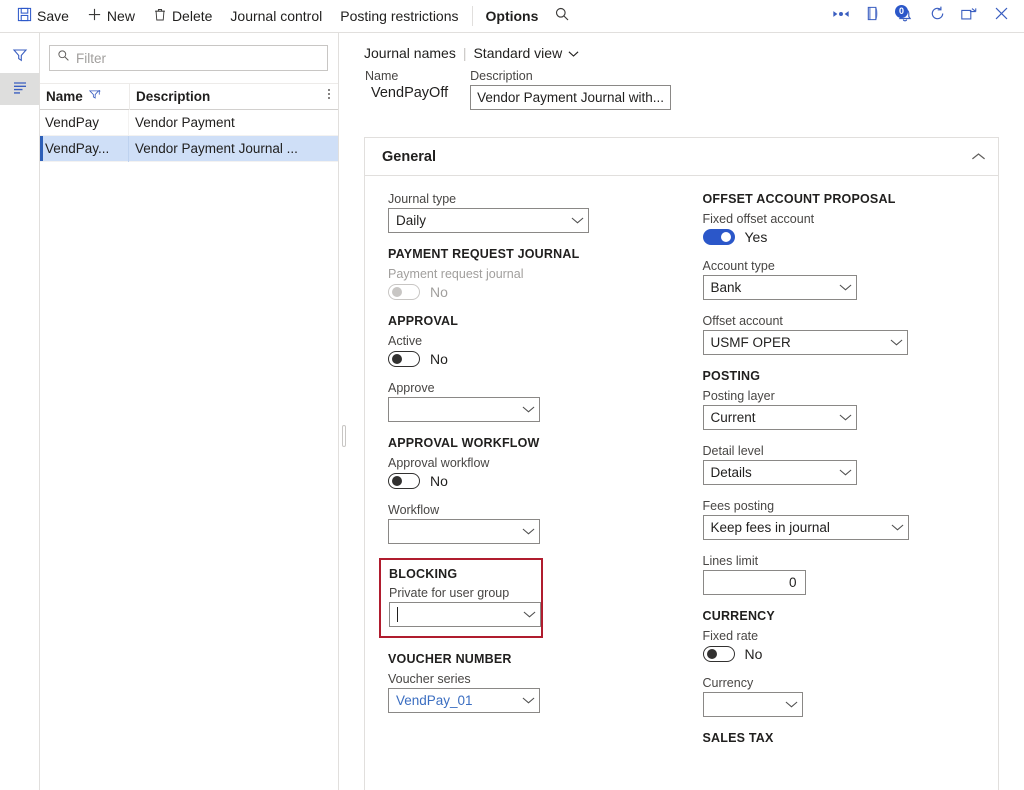  I want to click on filter-placeholder: Filter, so click(91, 58).